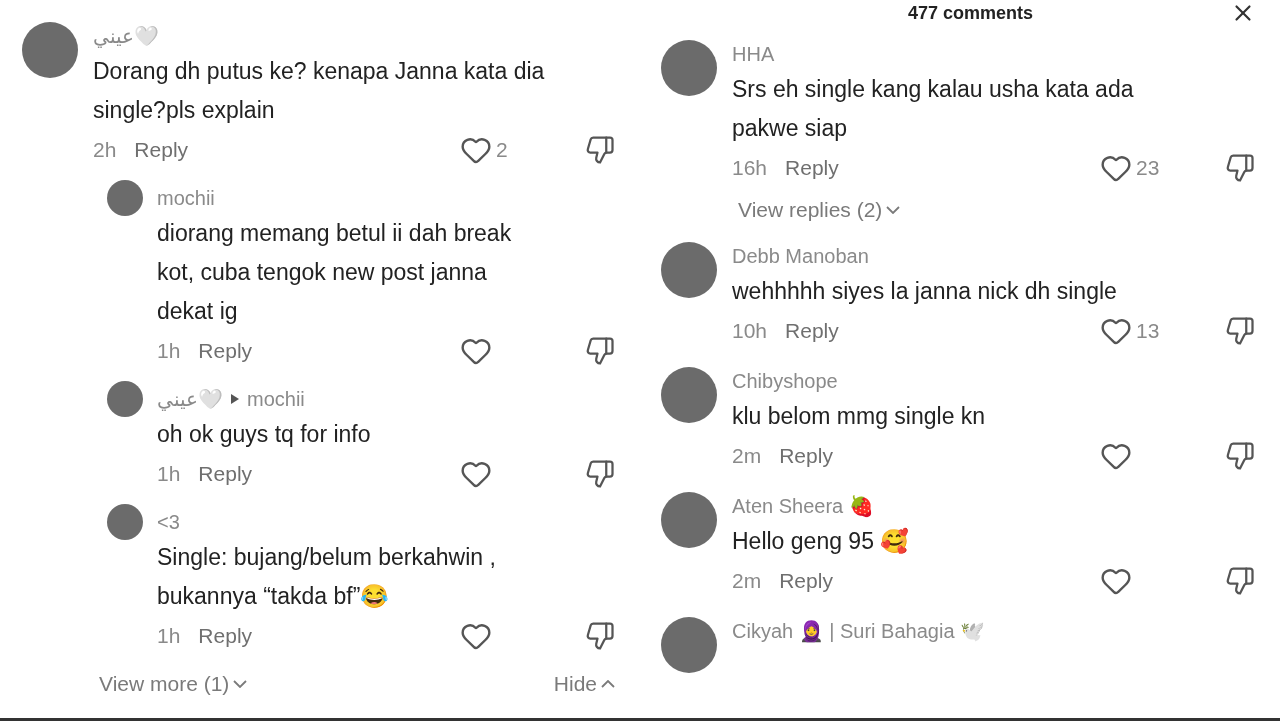  I want to click on chevron-up-icon, so click(608, 683).